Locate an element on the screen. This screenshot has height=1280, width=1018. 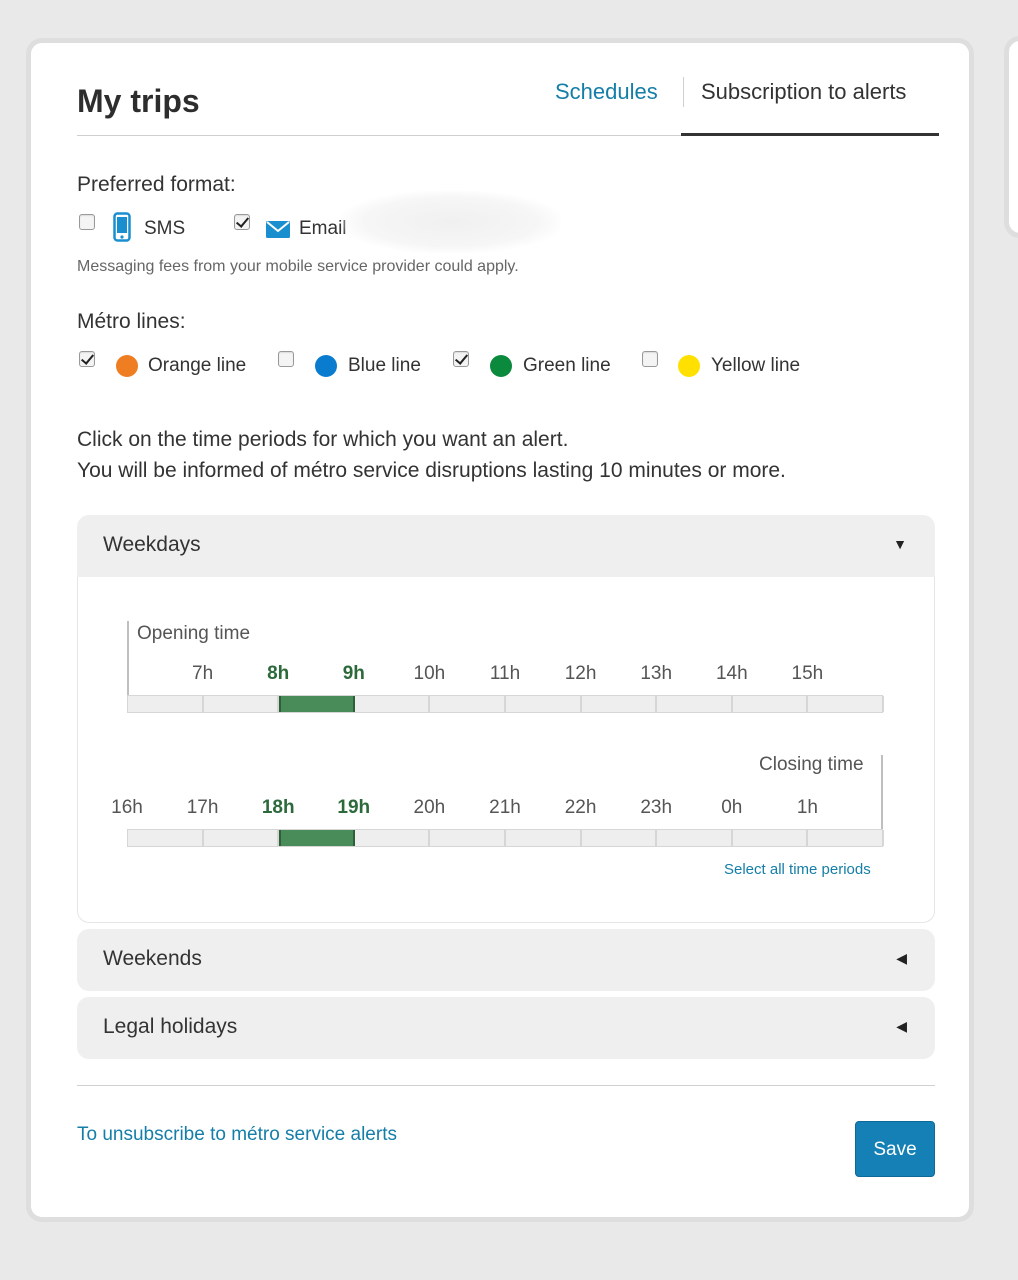
opening-time-label: Opening time is located at coordinates (194, 633).